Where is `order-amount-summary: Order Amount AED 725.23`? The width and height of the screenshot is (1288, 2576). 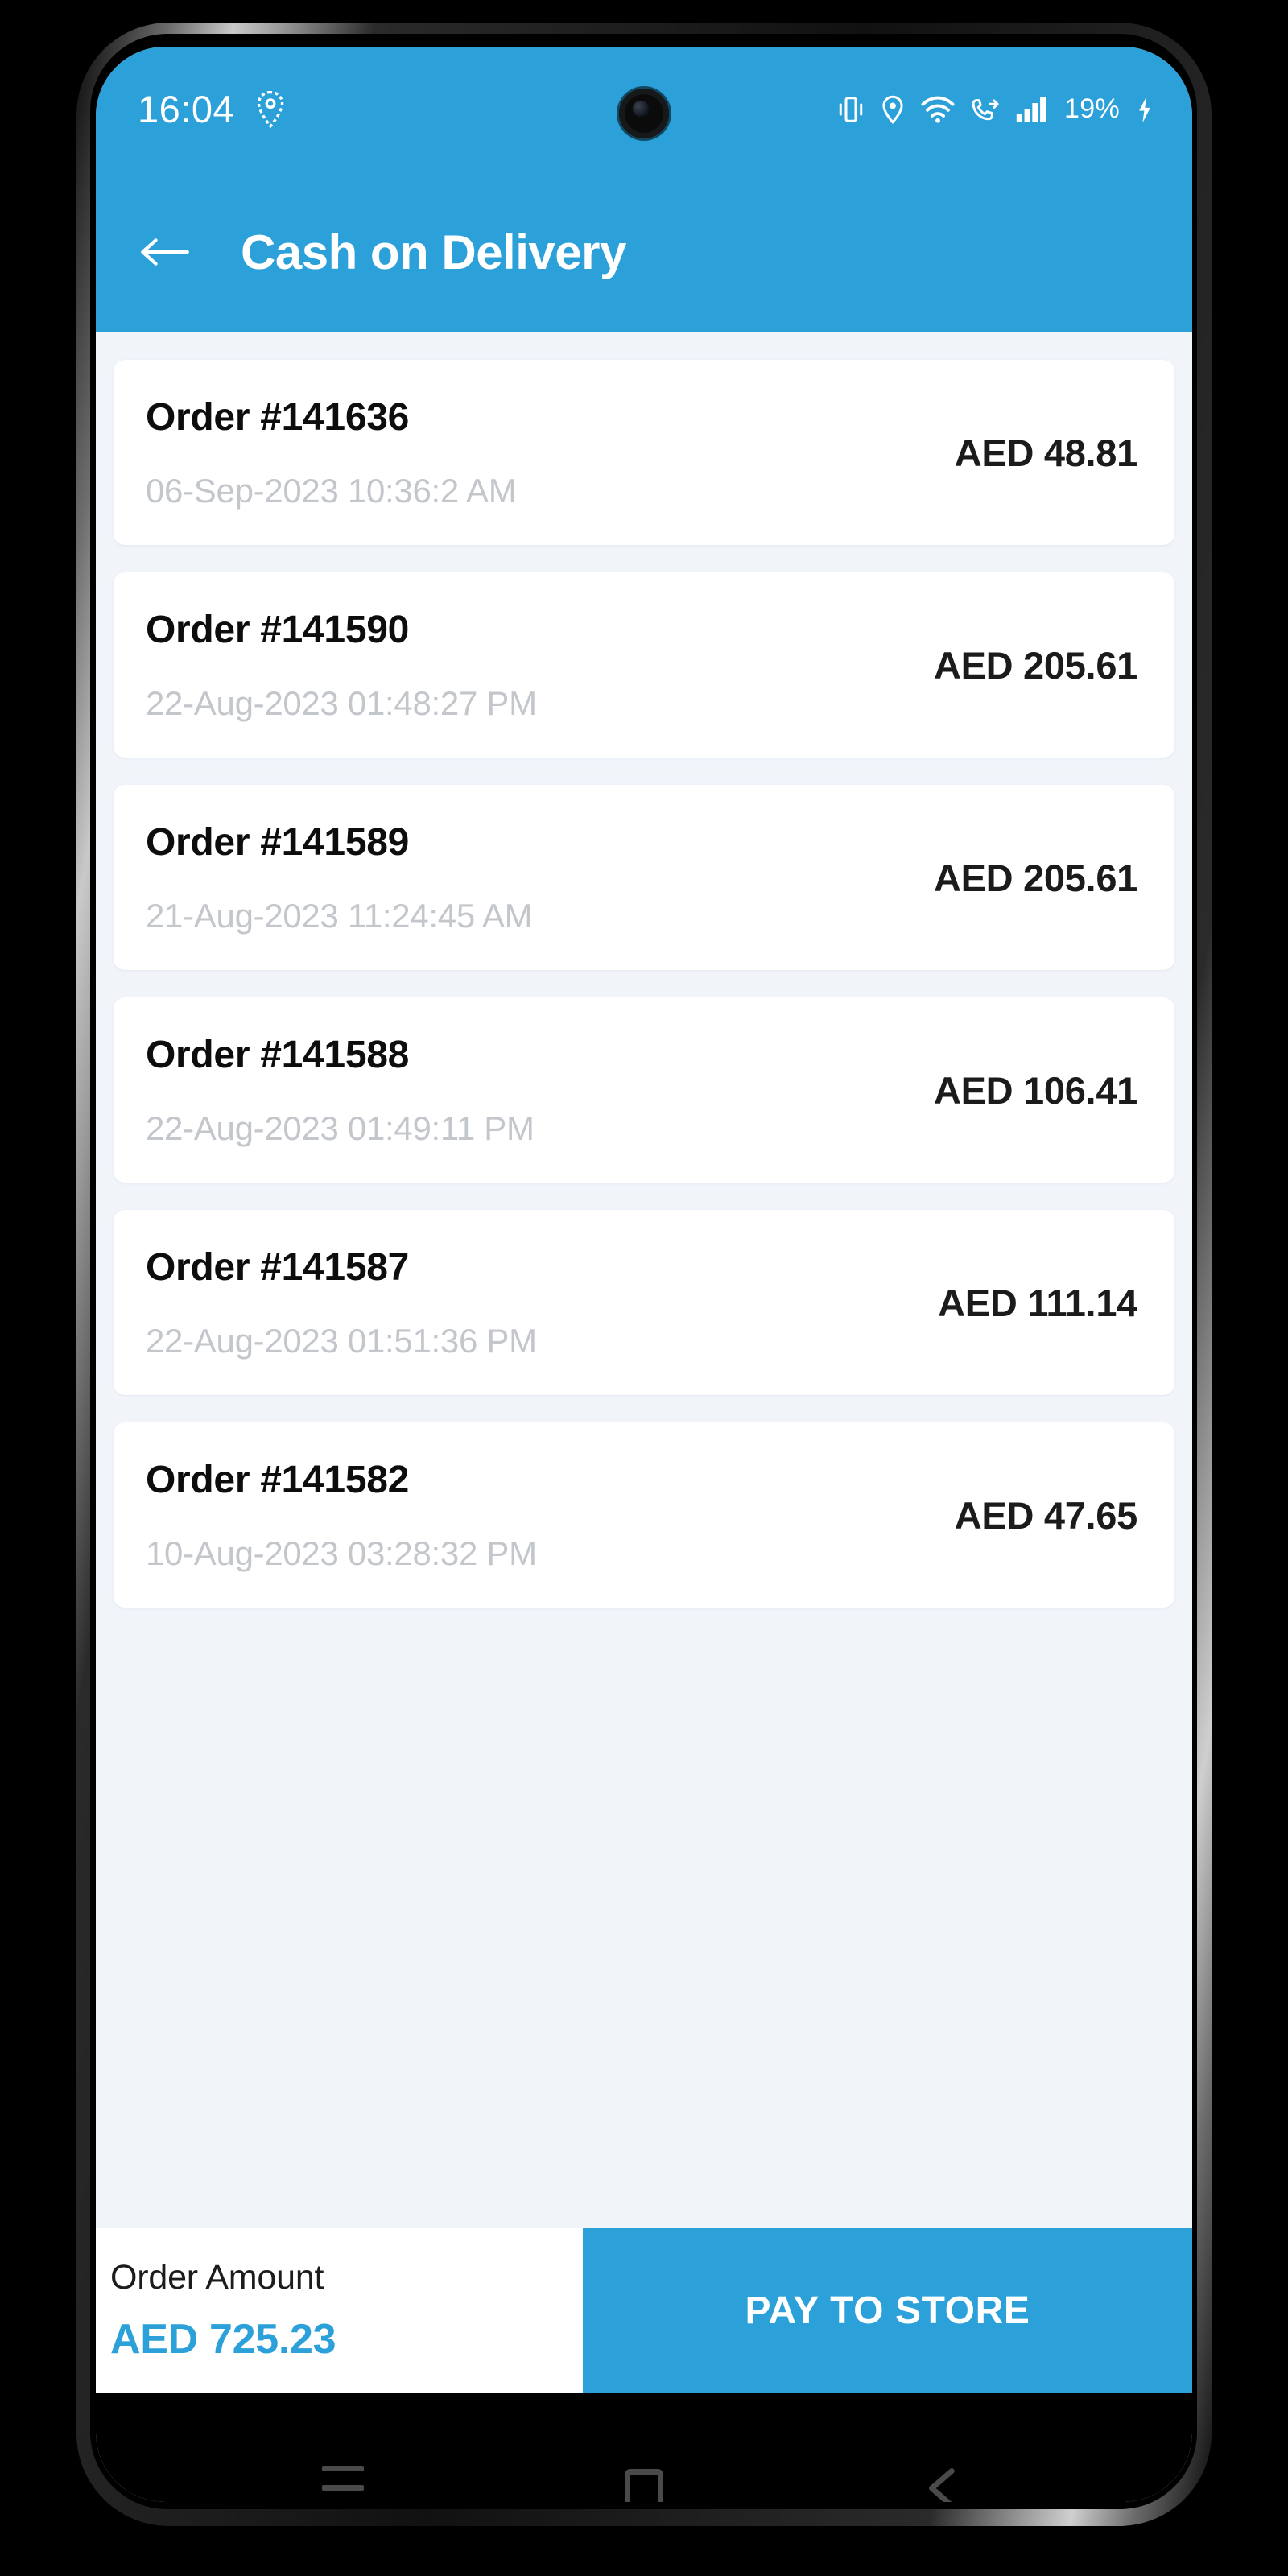
order-amount-summary: Order Amount AED 725.23 is located at coordinates (339, 2310).